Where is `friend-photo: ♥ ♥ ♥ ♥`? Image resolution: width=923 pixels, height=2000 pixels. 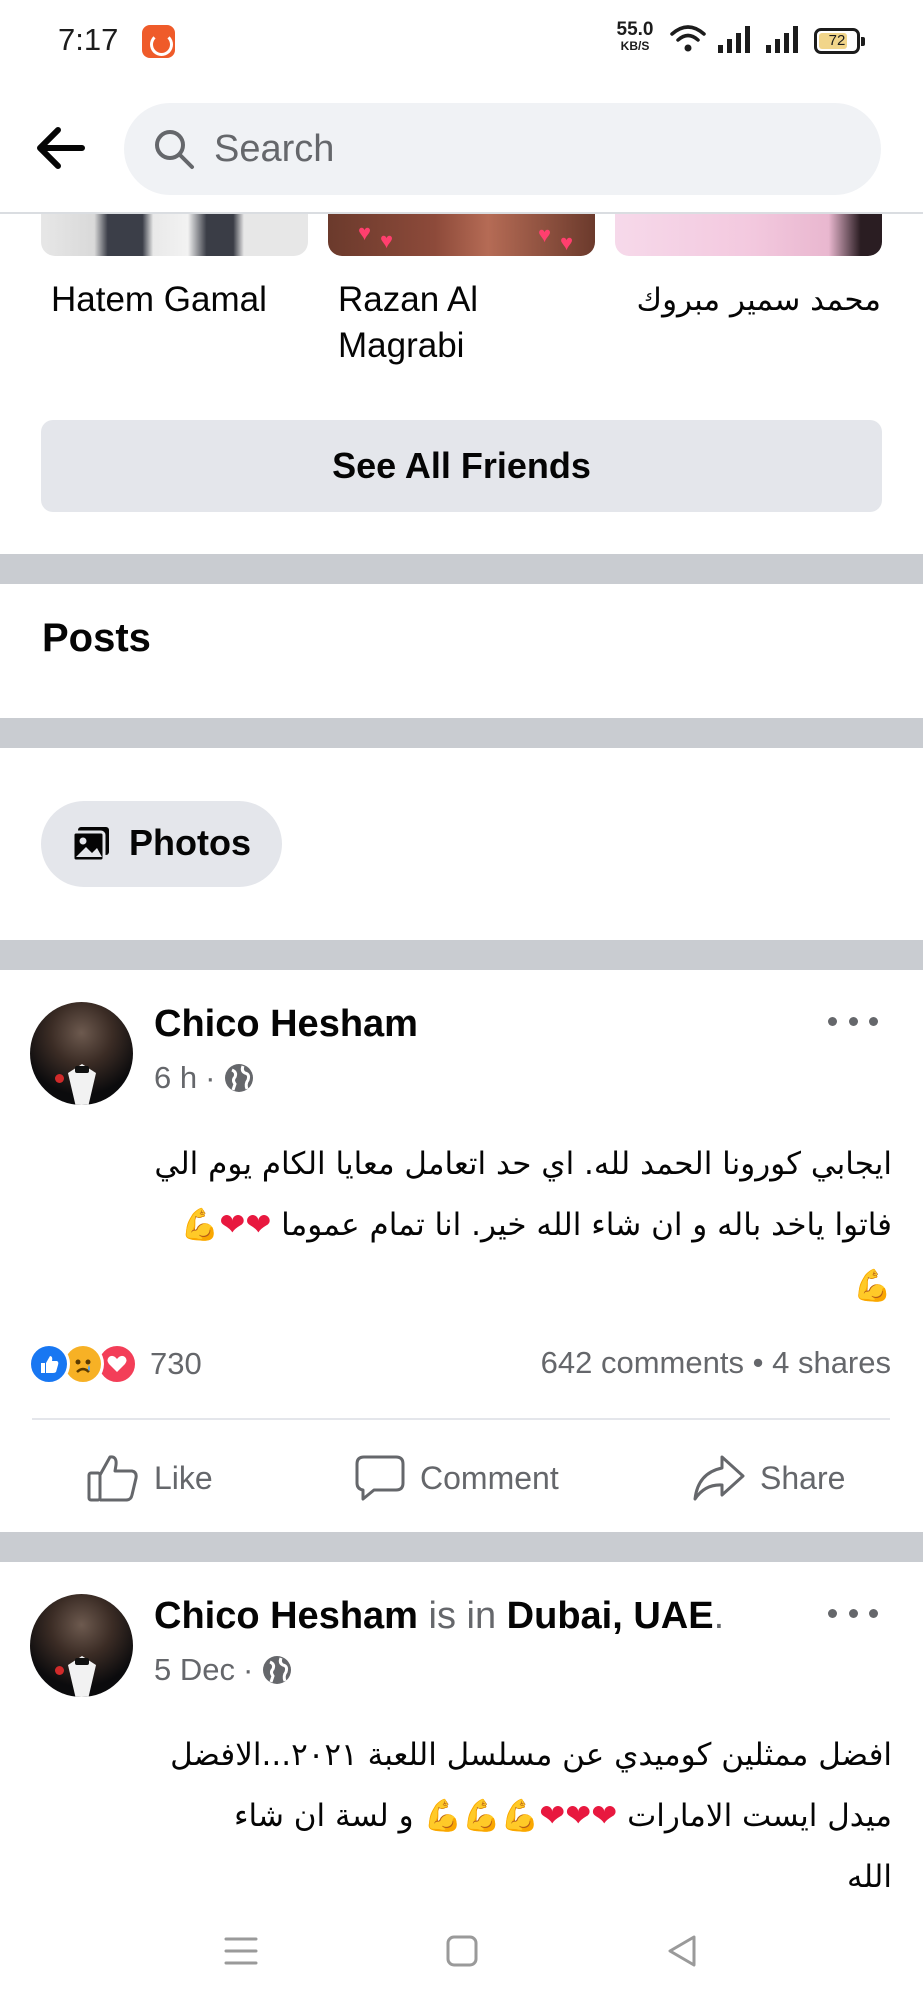
friend-photo: ♥ ♥ ♥ ♥ is located at coordinates (461, 235).